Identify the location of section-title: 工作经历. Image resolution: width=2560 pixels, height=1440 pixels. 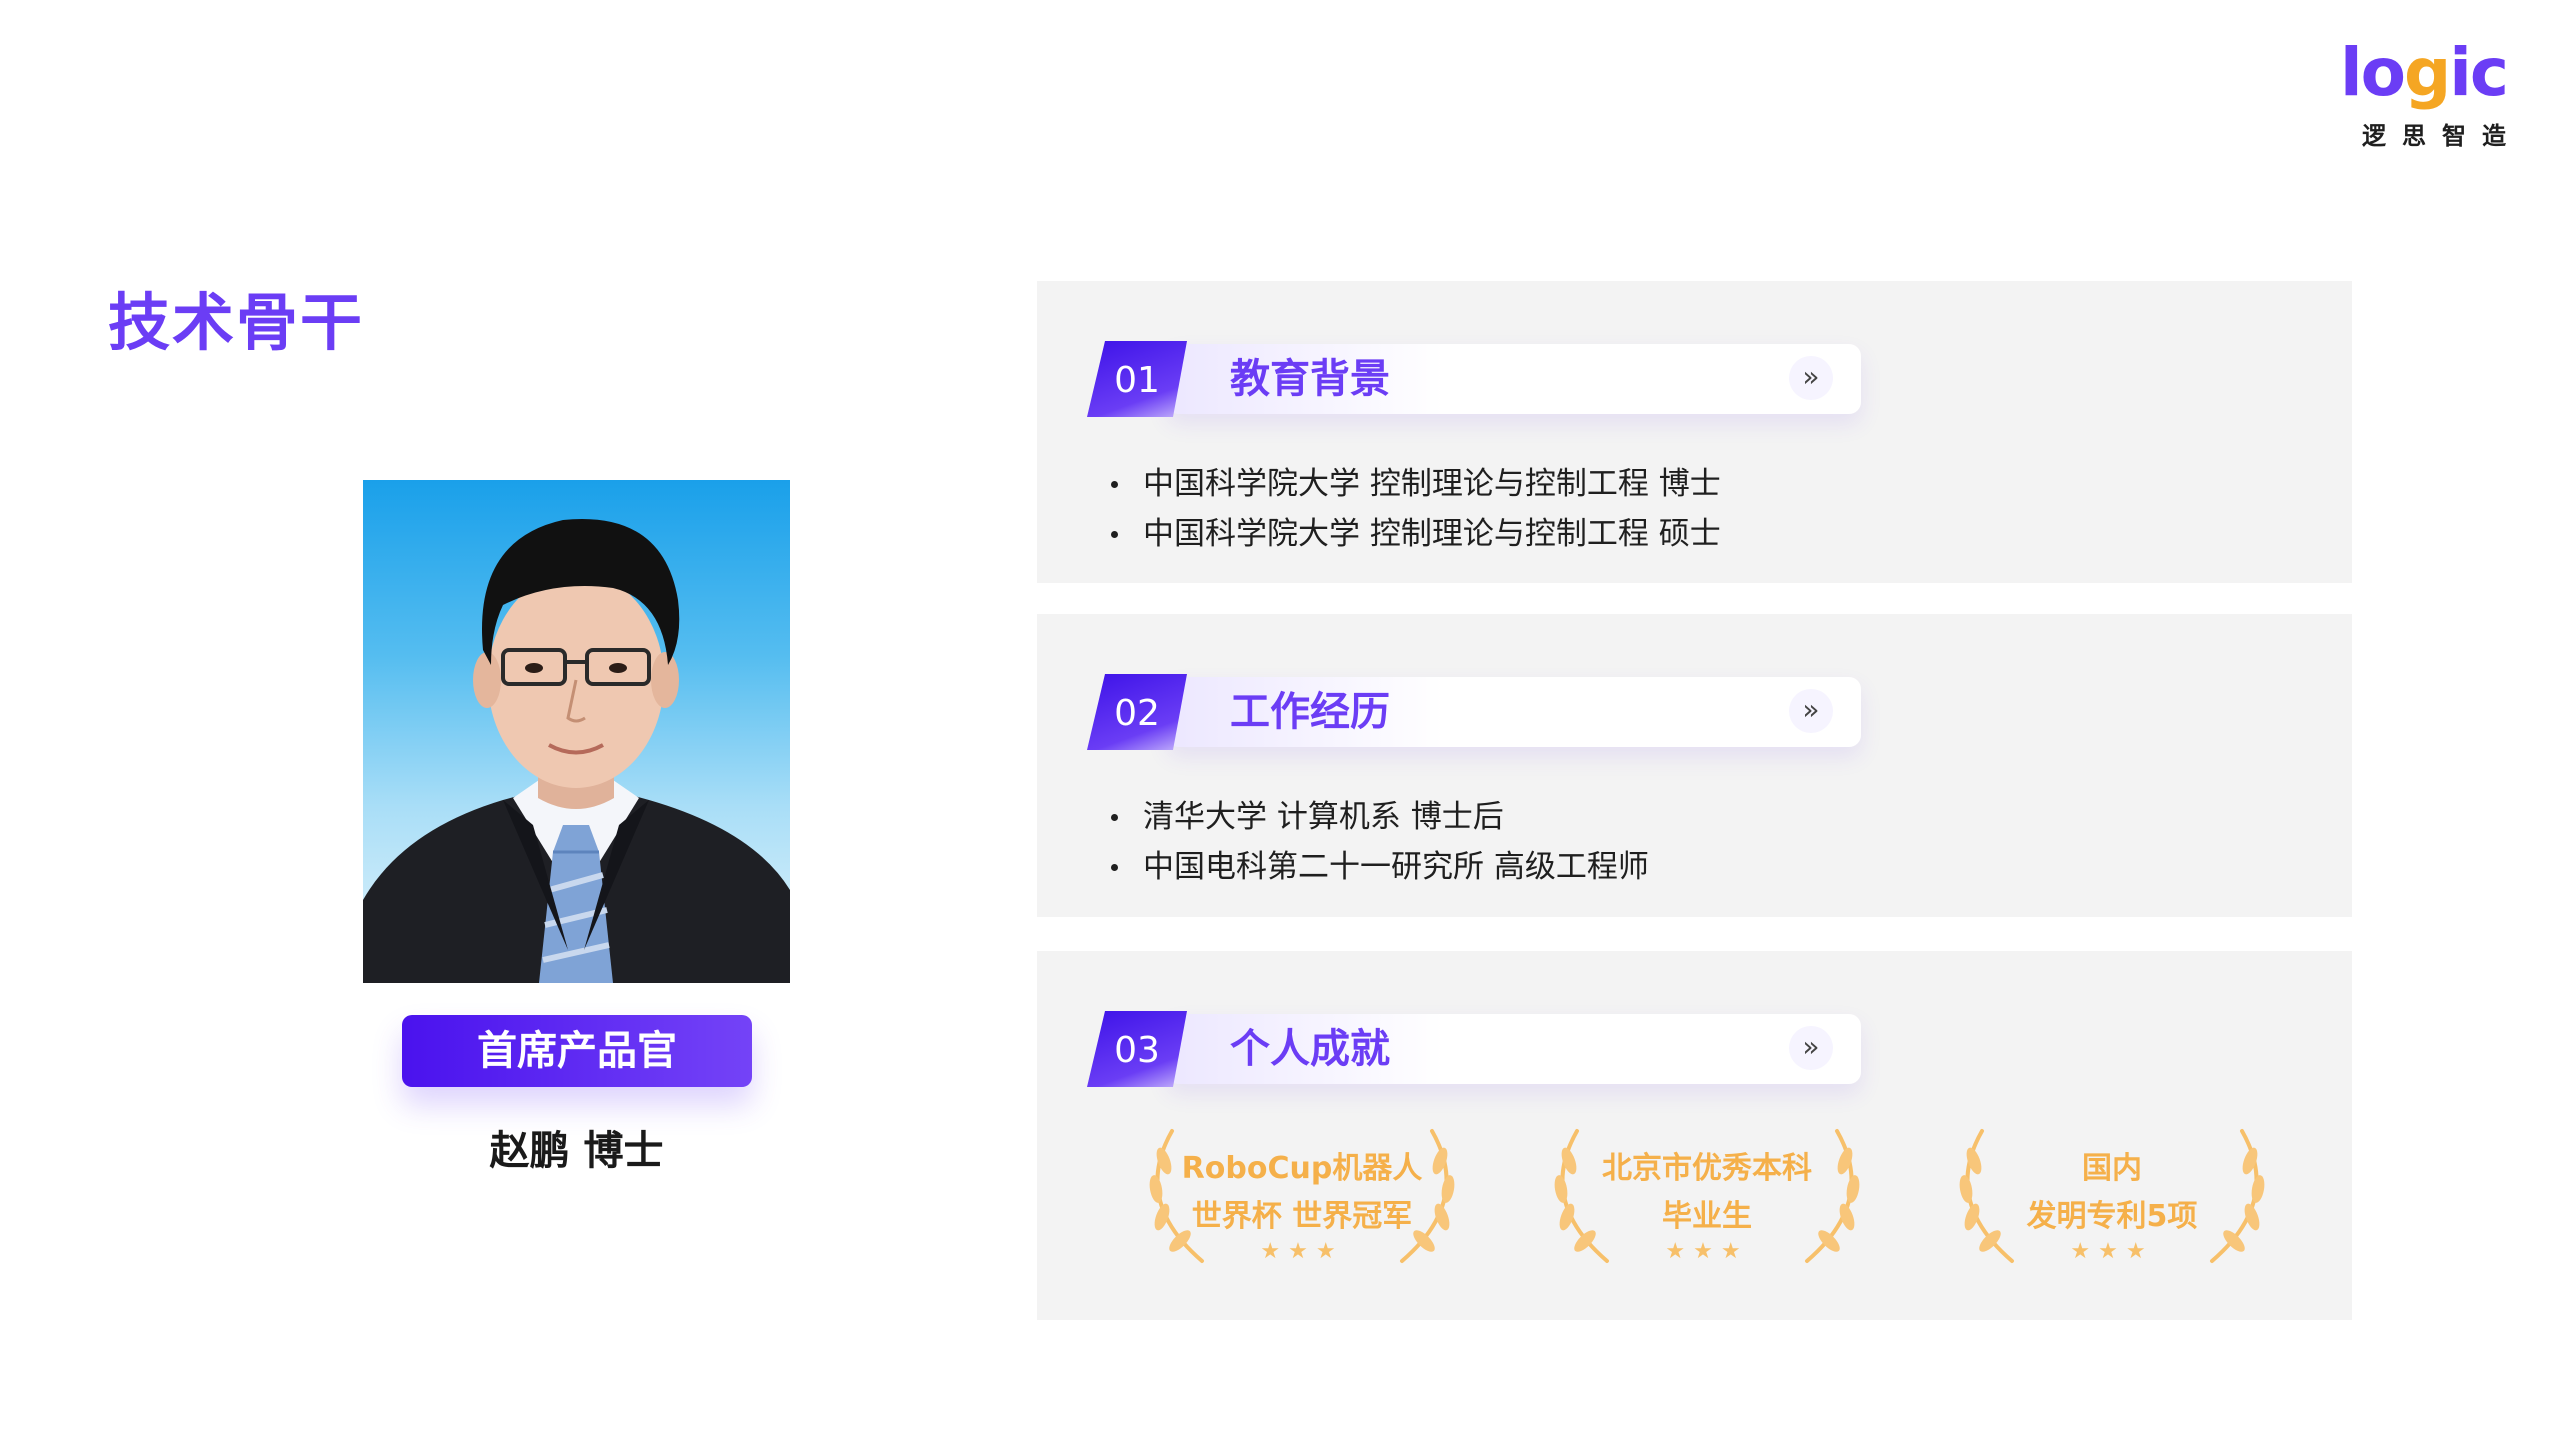
(1310, 712).